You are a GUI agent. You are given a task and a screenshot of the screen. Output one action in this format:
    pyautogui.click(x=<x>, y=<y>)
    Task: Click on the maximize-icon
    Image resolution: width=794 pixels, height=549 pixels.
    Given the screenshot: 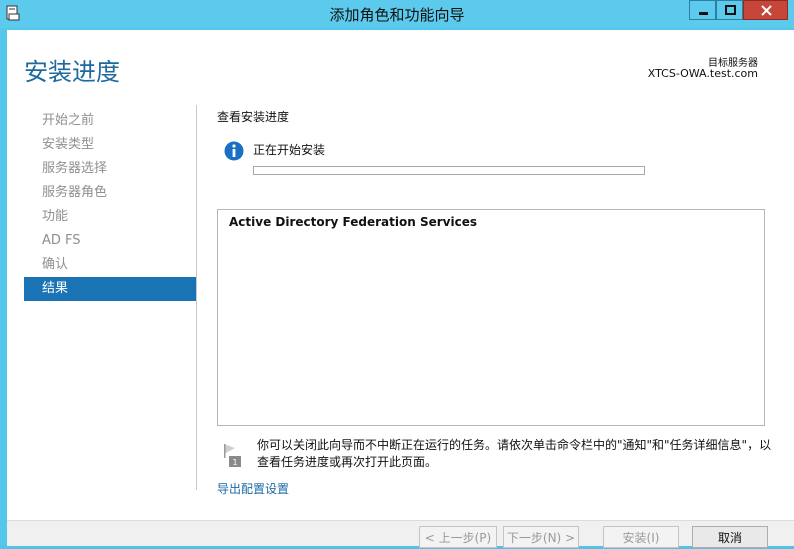 What is the action you would take?
    pyautogui.click(x=730, y=10)
    